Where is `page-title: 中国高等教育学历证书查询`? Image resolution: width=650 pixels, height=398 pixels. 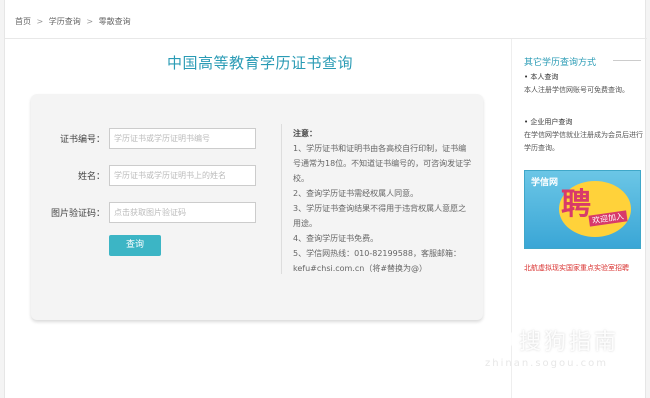
page-title: 中国高等教育学历证书查询 is located at coordinates (259, 63).